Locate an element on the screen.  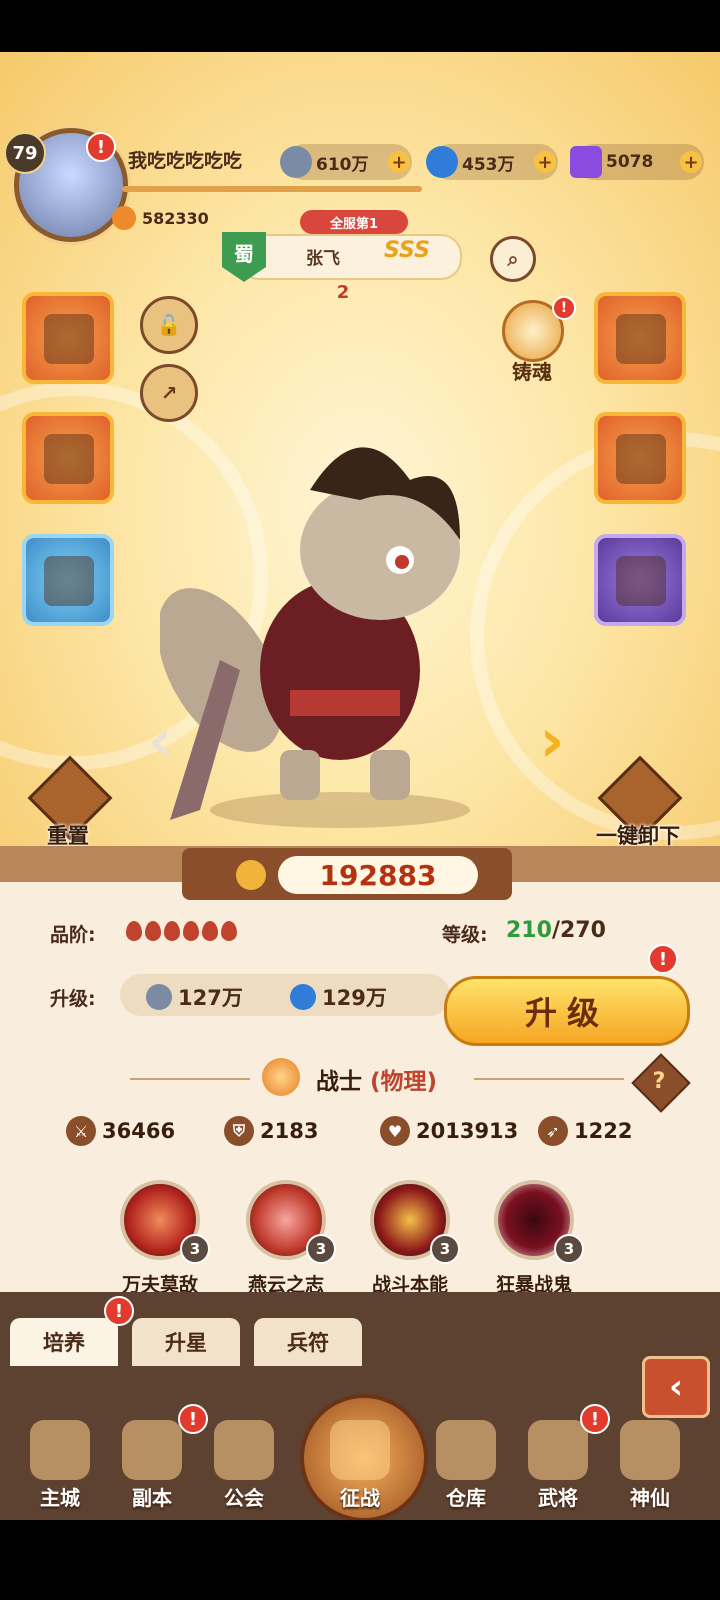
cost-orb-value: 129万 is located at coordinates (354, 998).